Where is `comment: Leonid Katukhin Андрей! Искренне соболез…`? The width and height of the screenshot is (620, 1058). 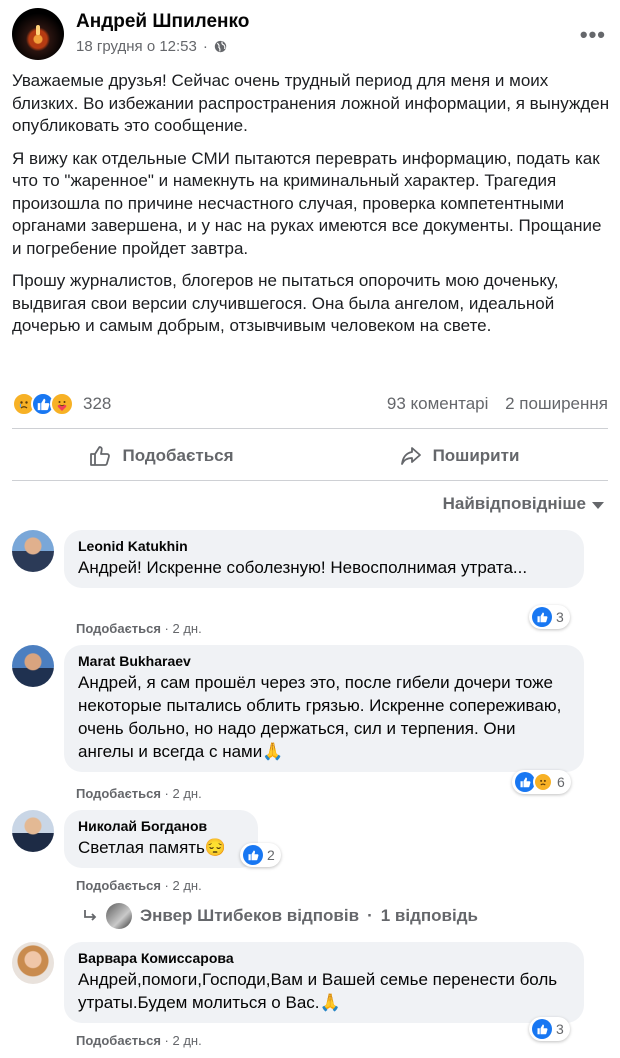
comment: Leonid Katukhin Андрей! Искренне соболез… is located at coordinates (310, 585).